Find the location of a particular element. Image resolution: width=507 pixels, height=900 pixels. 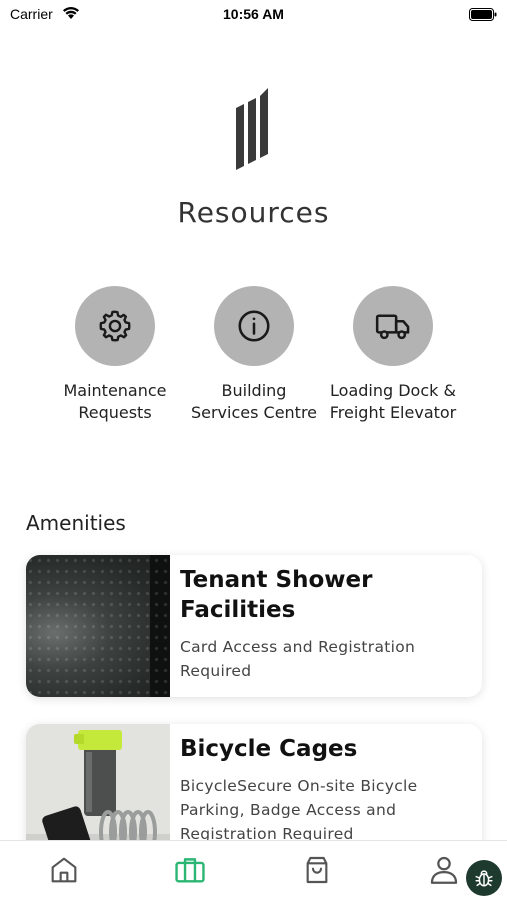

person-icon is located at coordinates (444, 870).